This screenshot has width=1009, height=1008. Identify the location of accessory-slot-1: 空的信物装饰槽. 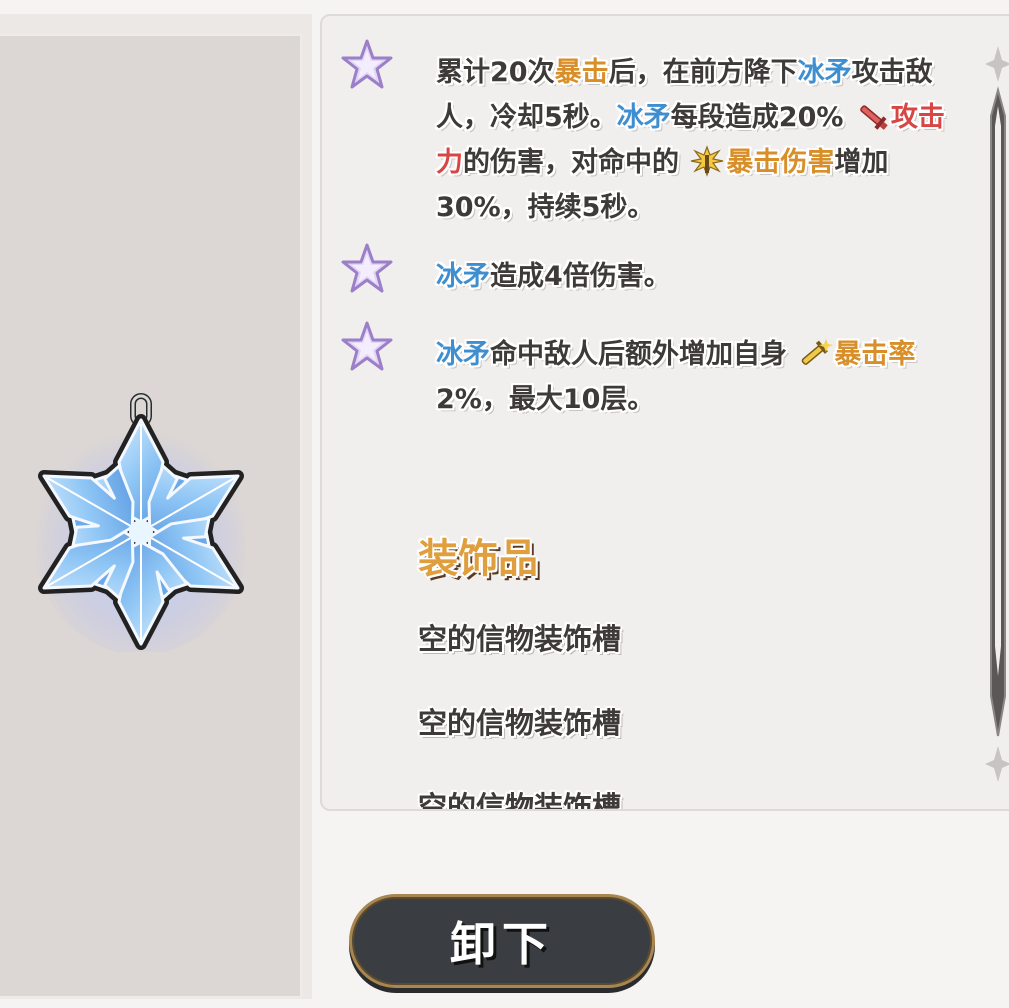
(519, 637).